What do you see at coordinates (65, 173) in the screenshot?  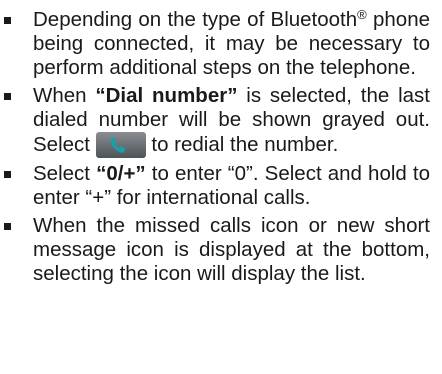 I see `note-text: Select` at bounding box center [65, 173].